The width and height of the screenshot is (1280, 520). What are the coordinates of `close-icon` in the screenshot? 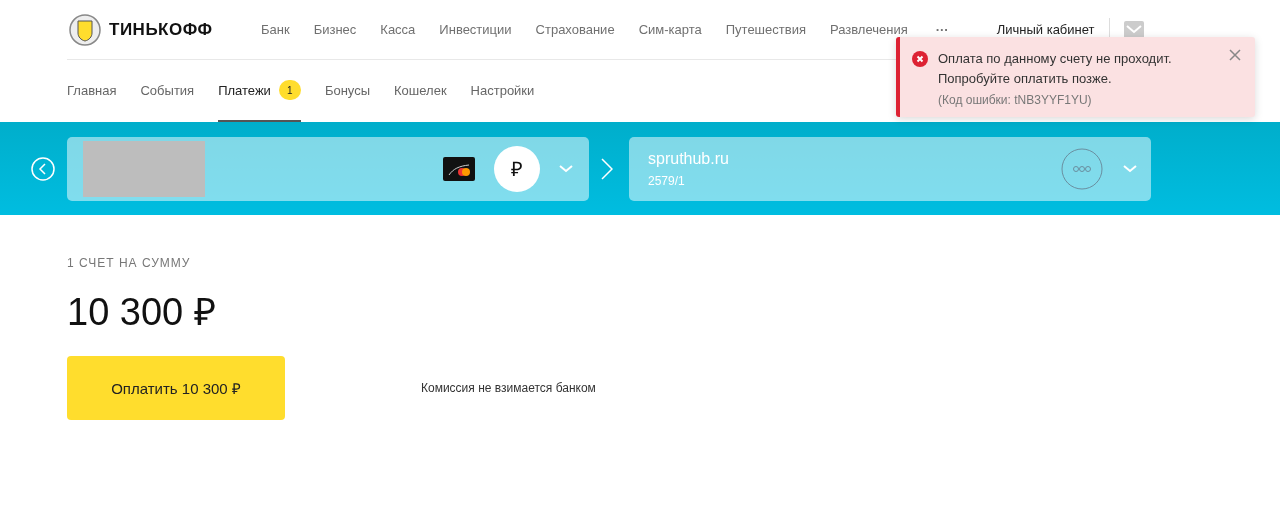 It's located at (1235, 55).